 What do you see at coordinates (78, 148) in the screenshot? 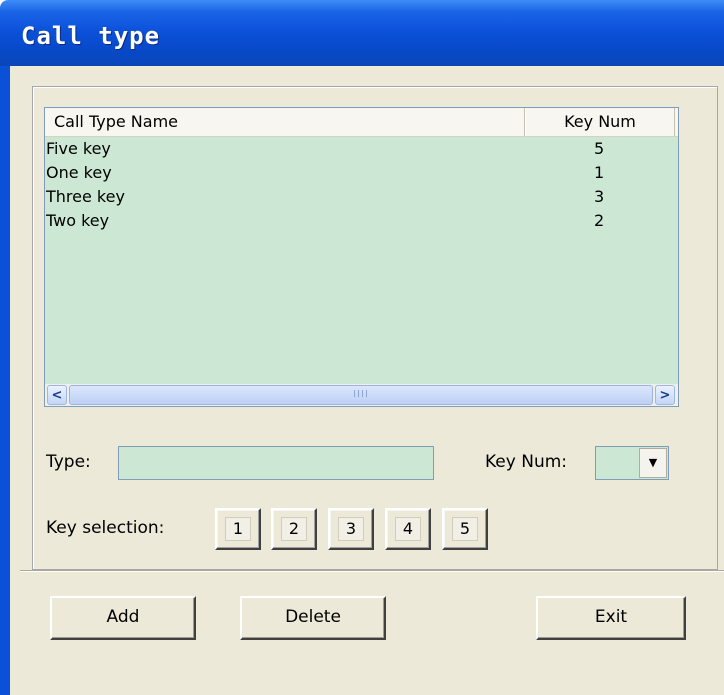
I see `call-type-name: Five key` at bounding box center [78, 148].